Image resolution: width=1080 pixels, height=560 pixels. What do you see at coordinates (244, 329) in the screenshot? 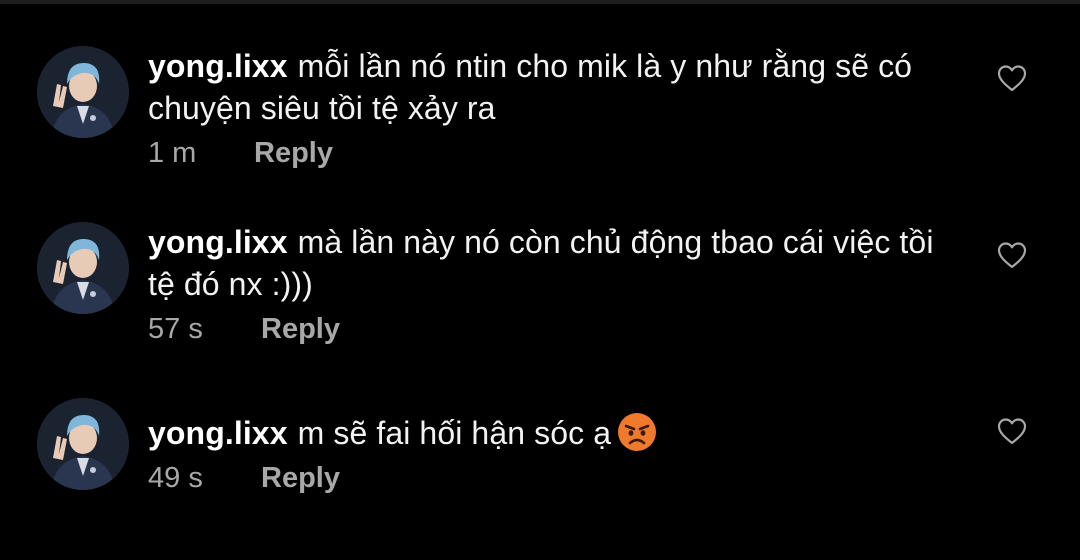
I see `comment-meta: 57 s Reply` at bounding box center [244, 329].